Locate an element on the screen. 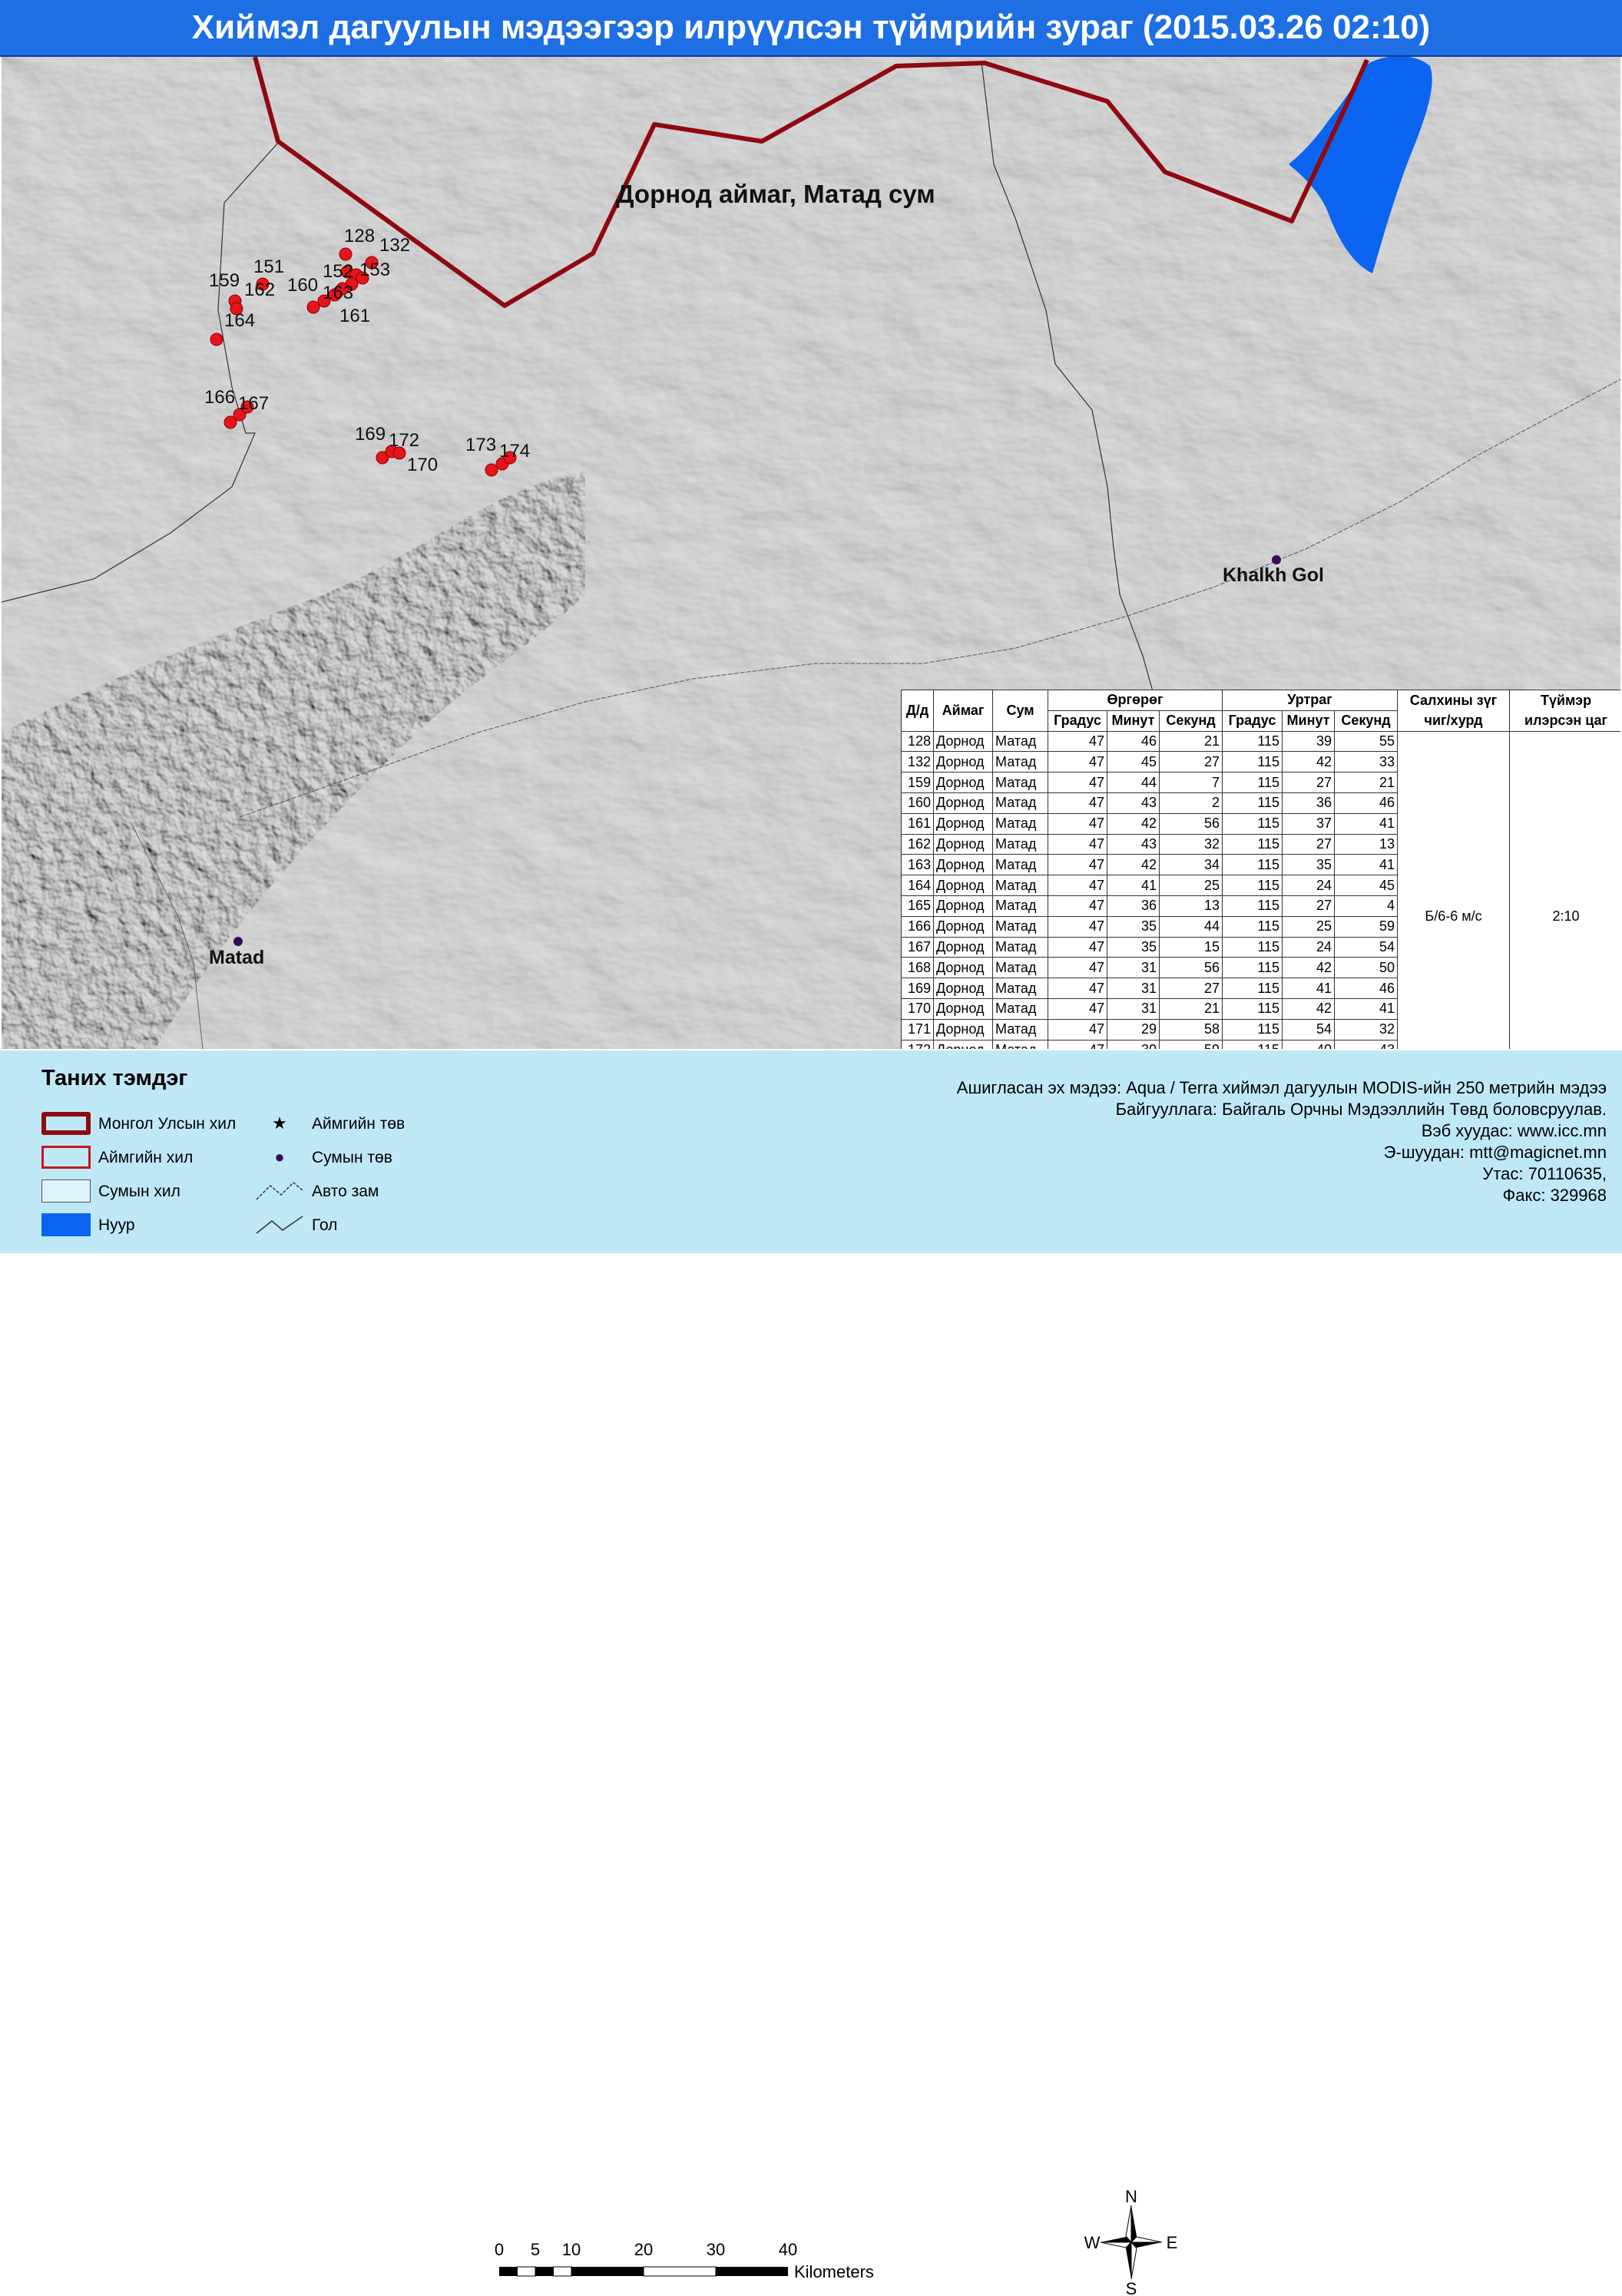 The height and width of the screenshot is (2296, 1622). col-header-wind: Салхины зүг чиг/хурд is located at coordinates (1454, 711).